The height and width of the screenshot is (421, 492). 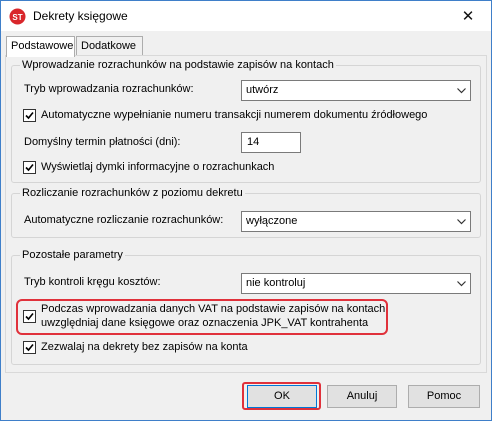 I want to click on tab-label: Podstawowe, so click(x=42, y=46).